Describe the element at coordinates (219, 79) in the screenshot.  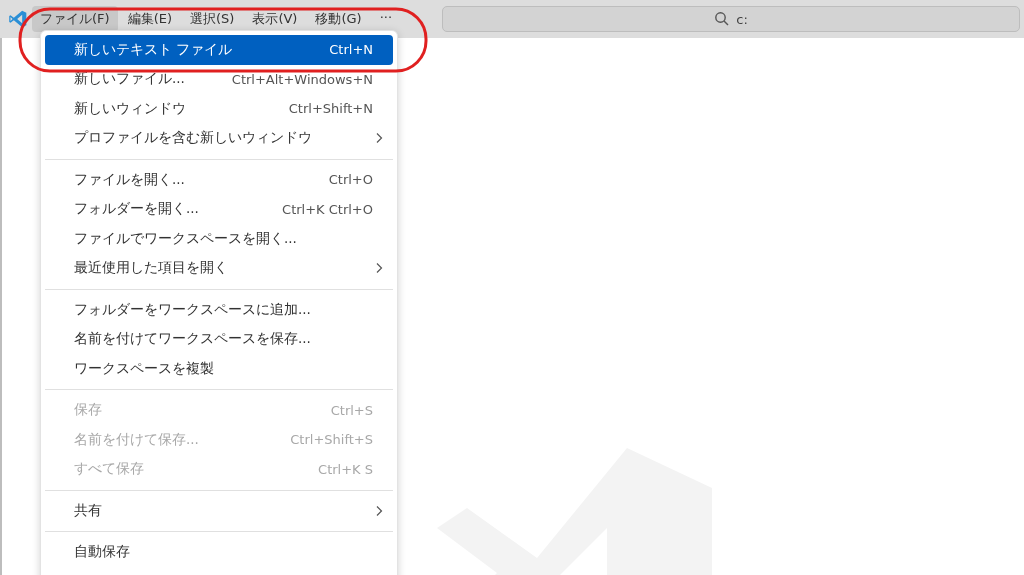
I see `menu-item: 新しいファイル... Ctrl+Alt+Windows+N` at that location.